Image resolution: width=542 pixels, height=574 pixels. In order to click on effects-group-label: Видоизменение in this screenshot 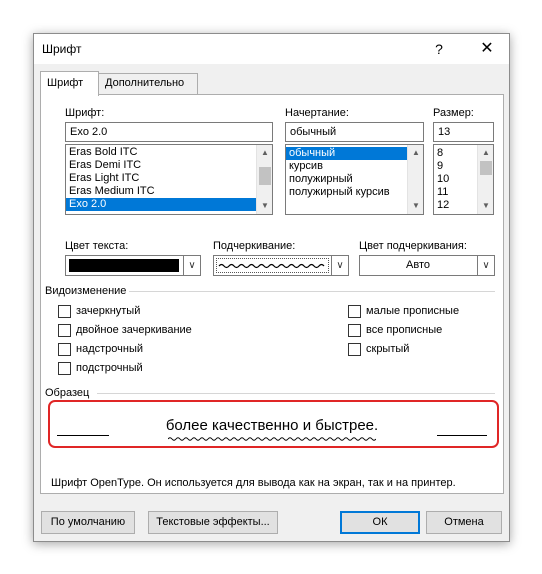, I will do `click(86, 291)`.